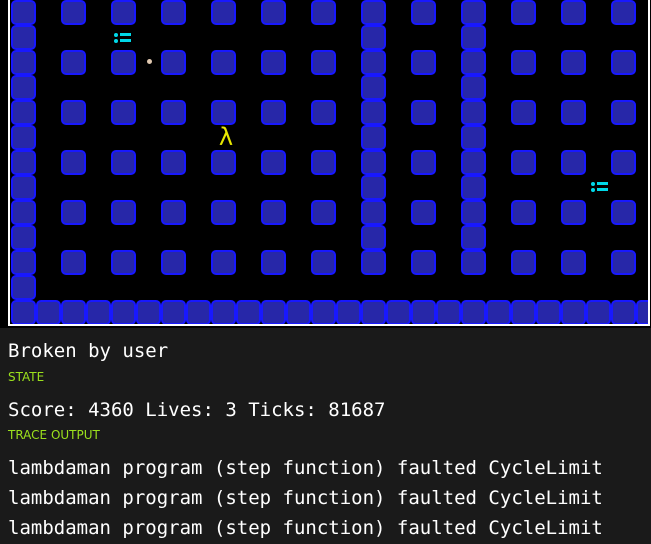  Describe the element at coordinates (600, 188) in the screenshot. I see `ghost-sprite` at that location.